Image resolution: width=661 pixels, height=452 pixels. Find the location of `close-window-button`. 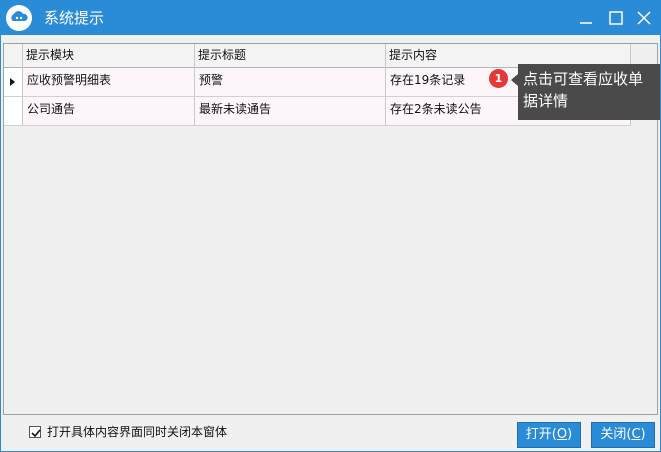

close-window-button is located at coordinates (644, 18).